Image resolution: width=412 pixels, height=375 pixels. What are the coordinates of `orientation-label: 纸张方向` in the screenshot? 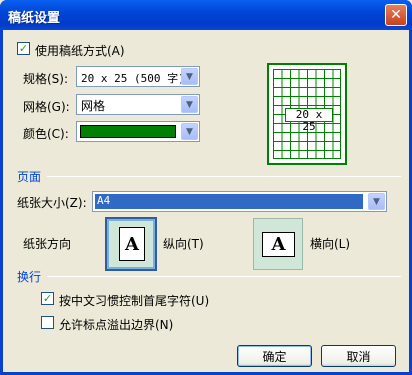 It's located at (47, 244).